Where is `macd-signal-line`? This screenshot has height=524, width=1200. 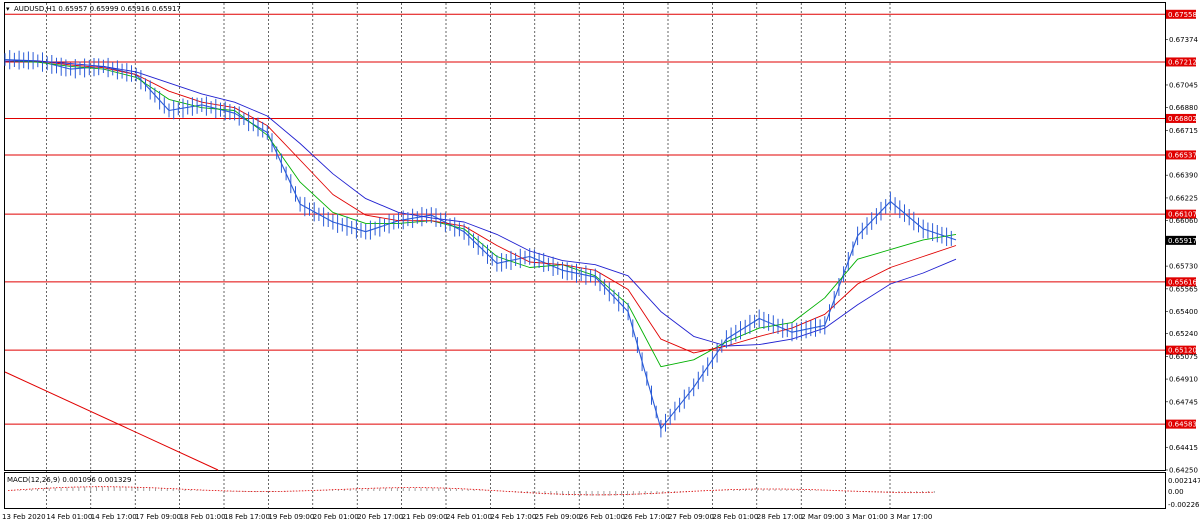 macd-signal-line is located at coordinates (471, 491).